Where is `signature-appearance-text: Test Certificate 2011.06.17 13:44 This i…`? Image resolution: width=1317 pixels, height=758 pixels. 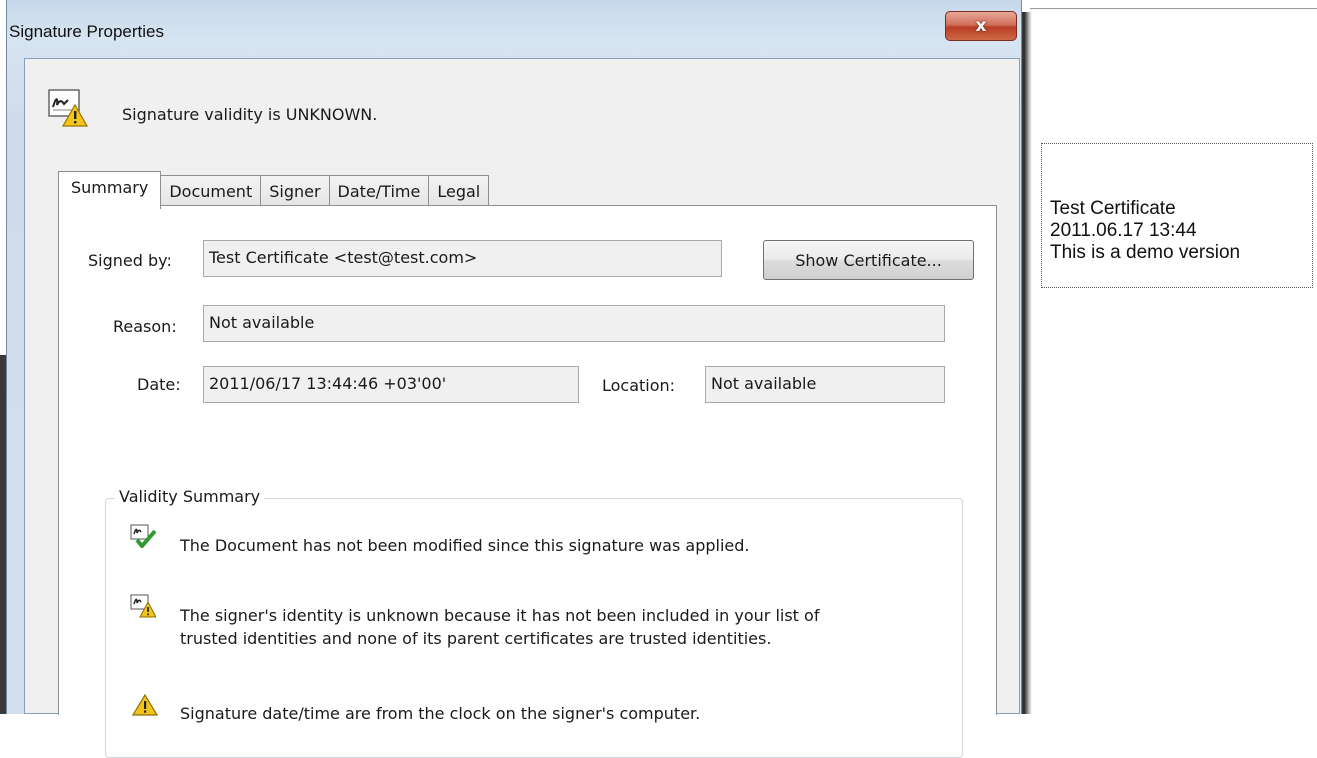
signature-appearance-text: Test Certificate 2011.06.17 13:44 This i… is located at coordinates (1145, 231).